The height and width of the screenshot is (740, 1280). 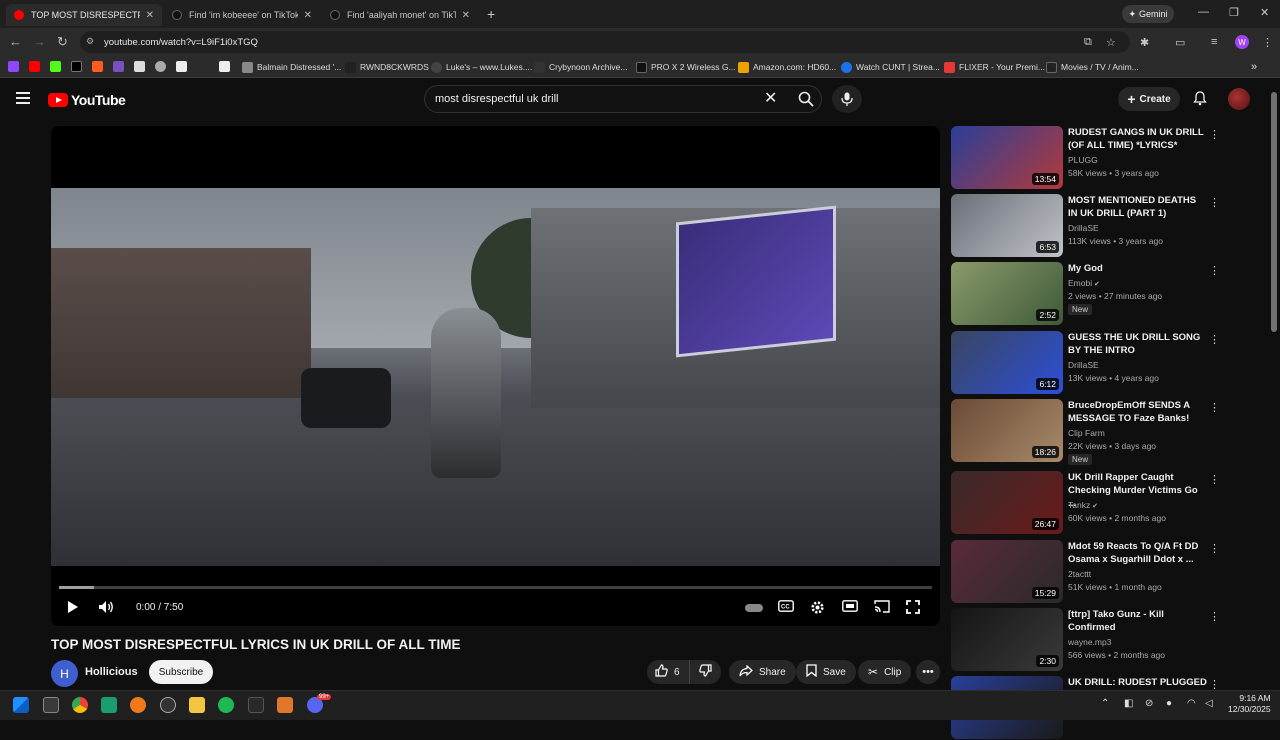 What do you see at coordinates (605, 42) in the screenshot?
I see `address-bar: youtube.com/watch?v=L9iF1i0xTGQ` at bounding box center [605, 42].